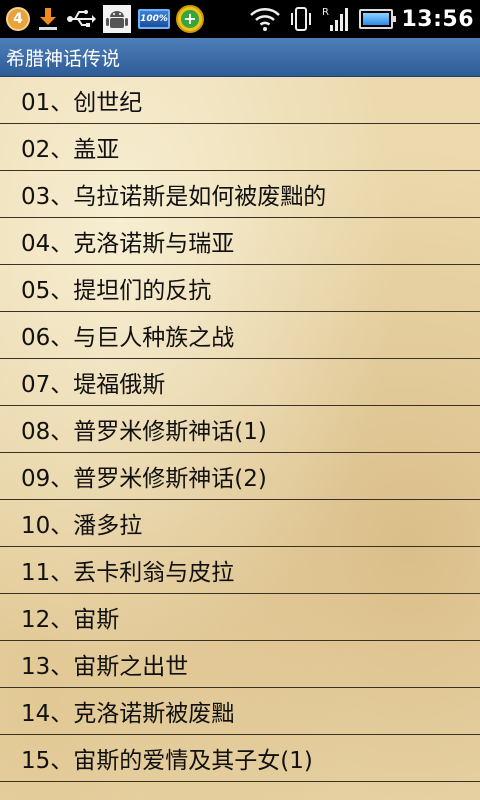 This screenshot has width=480, height=800. I want to click on list-item: 06、与巨人种族之战, so click(240, 335).